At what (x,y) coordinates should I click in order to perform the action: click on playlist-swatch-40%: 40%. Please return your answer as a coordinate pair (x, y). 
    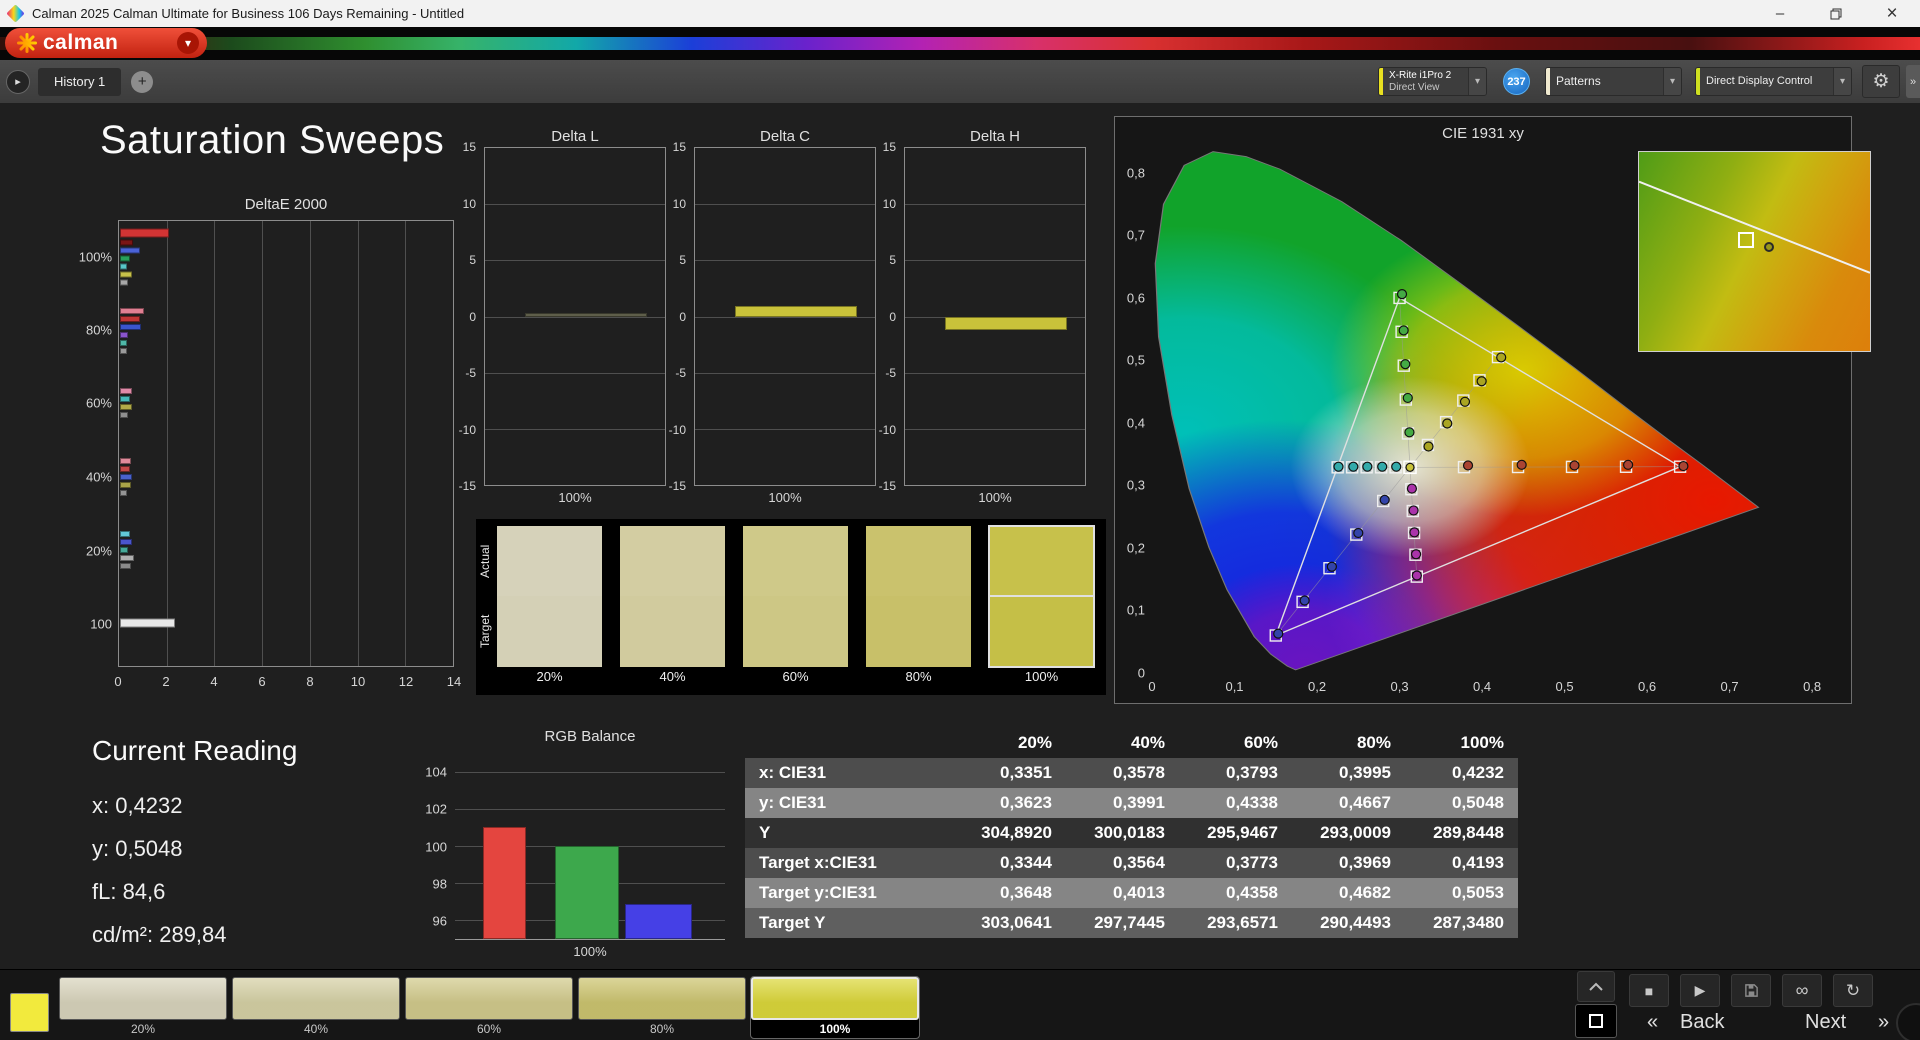
    Looking at the image, I should click on (316, 1007).